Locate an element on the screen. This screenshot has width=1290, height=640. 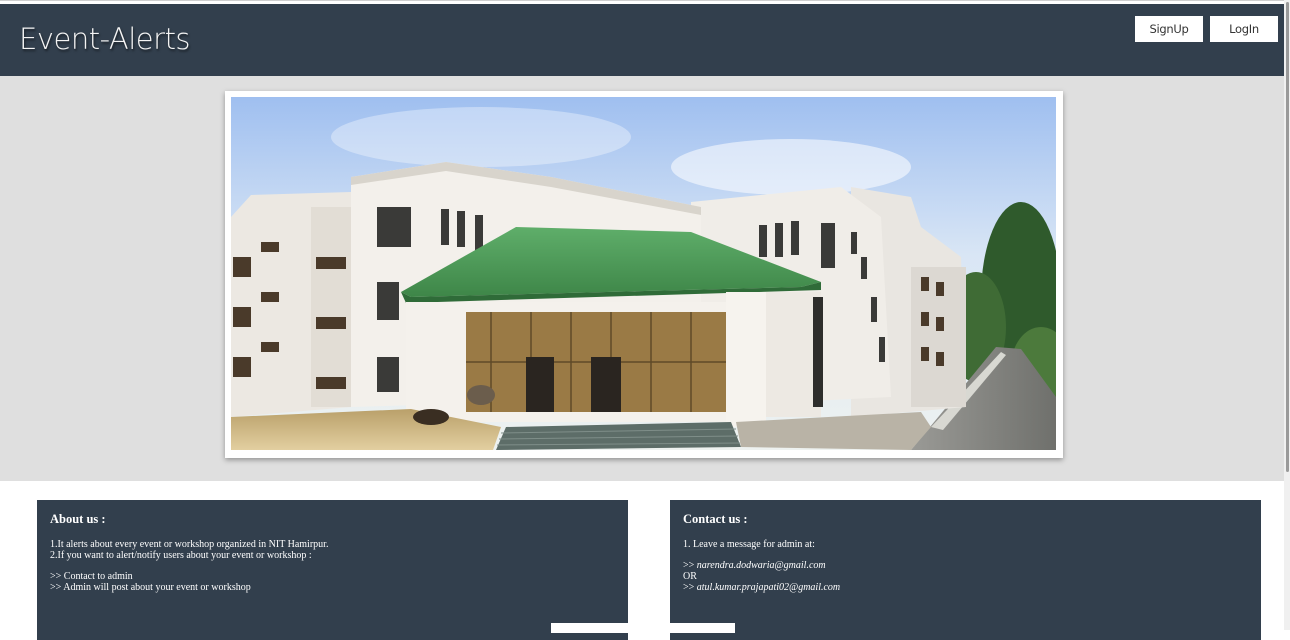
contact-prefix-1: >> is located at coordinates (690, 565).